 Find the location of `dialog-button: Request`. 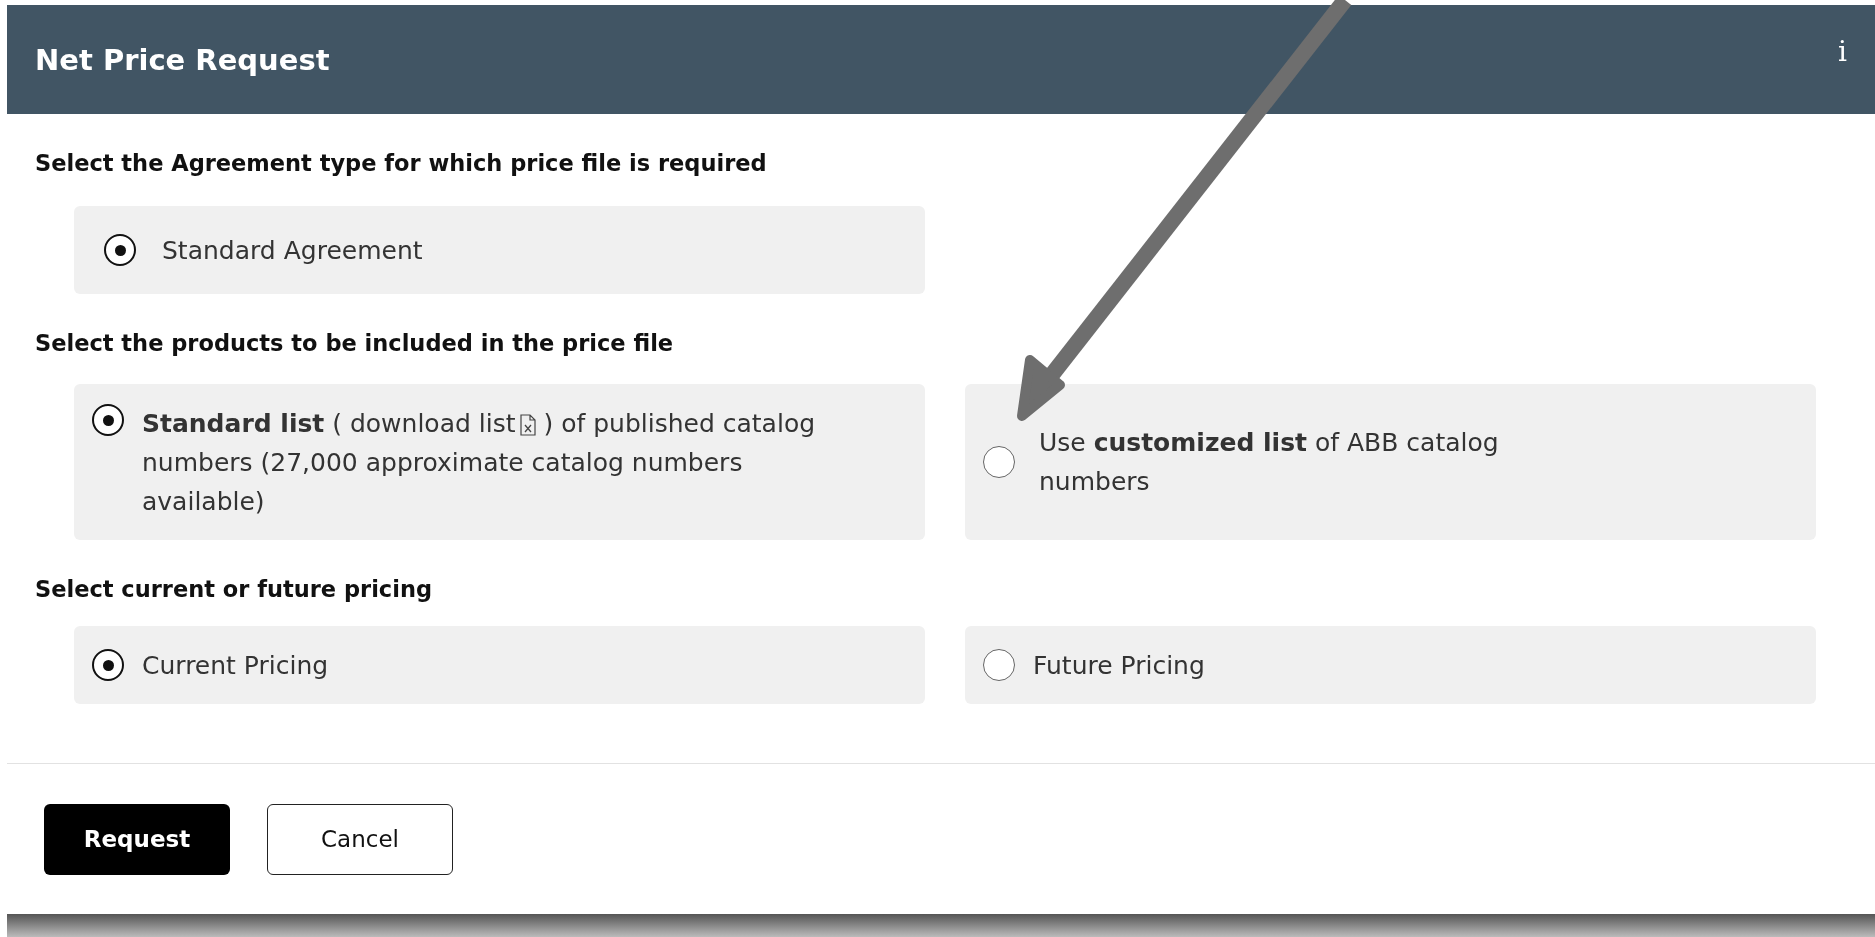

dialog-button: Request is located at coordinates (137, 839).